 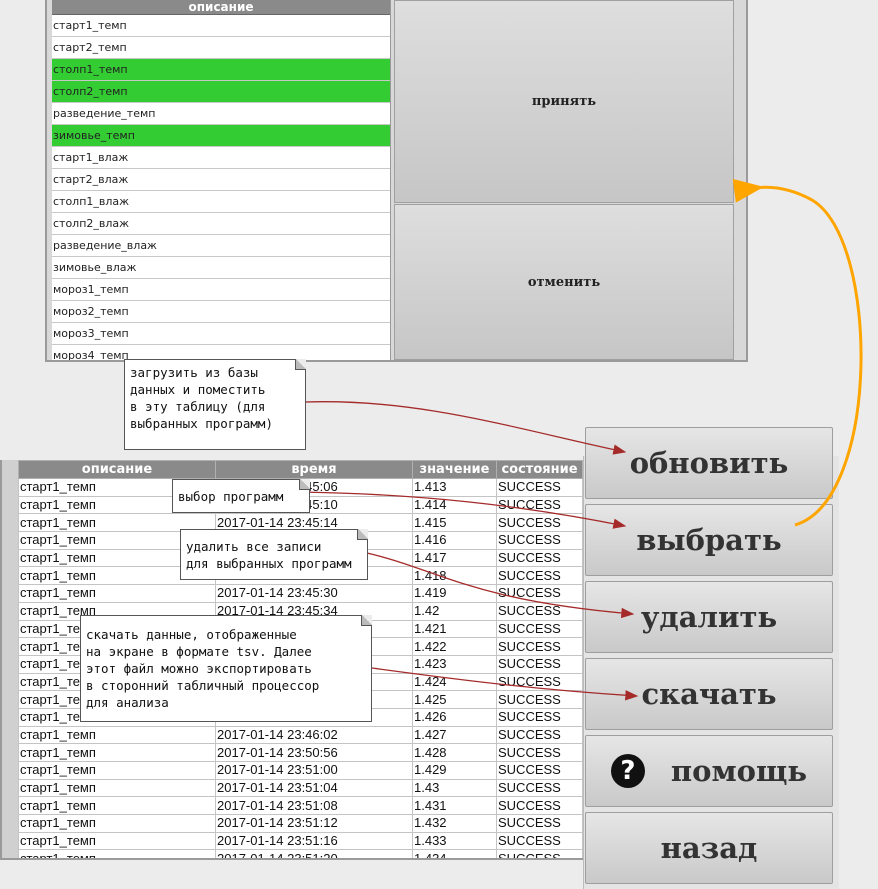 What do you see at coordinates (221, 70) in the screenshot?
I see `program-list-item: столп1_темп` at bounding box center [221, 70].